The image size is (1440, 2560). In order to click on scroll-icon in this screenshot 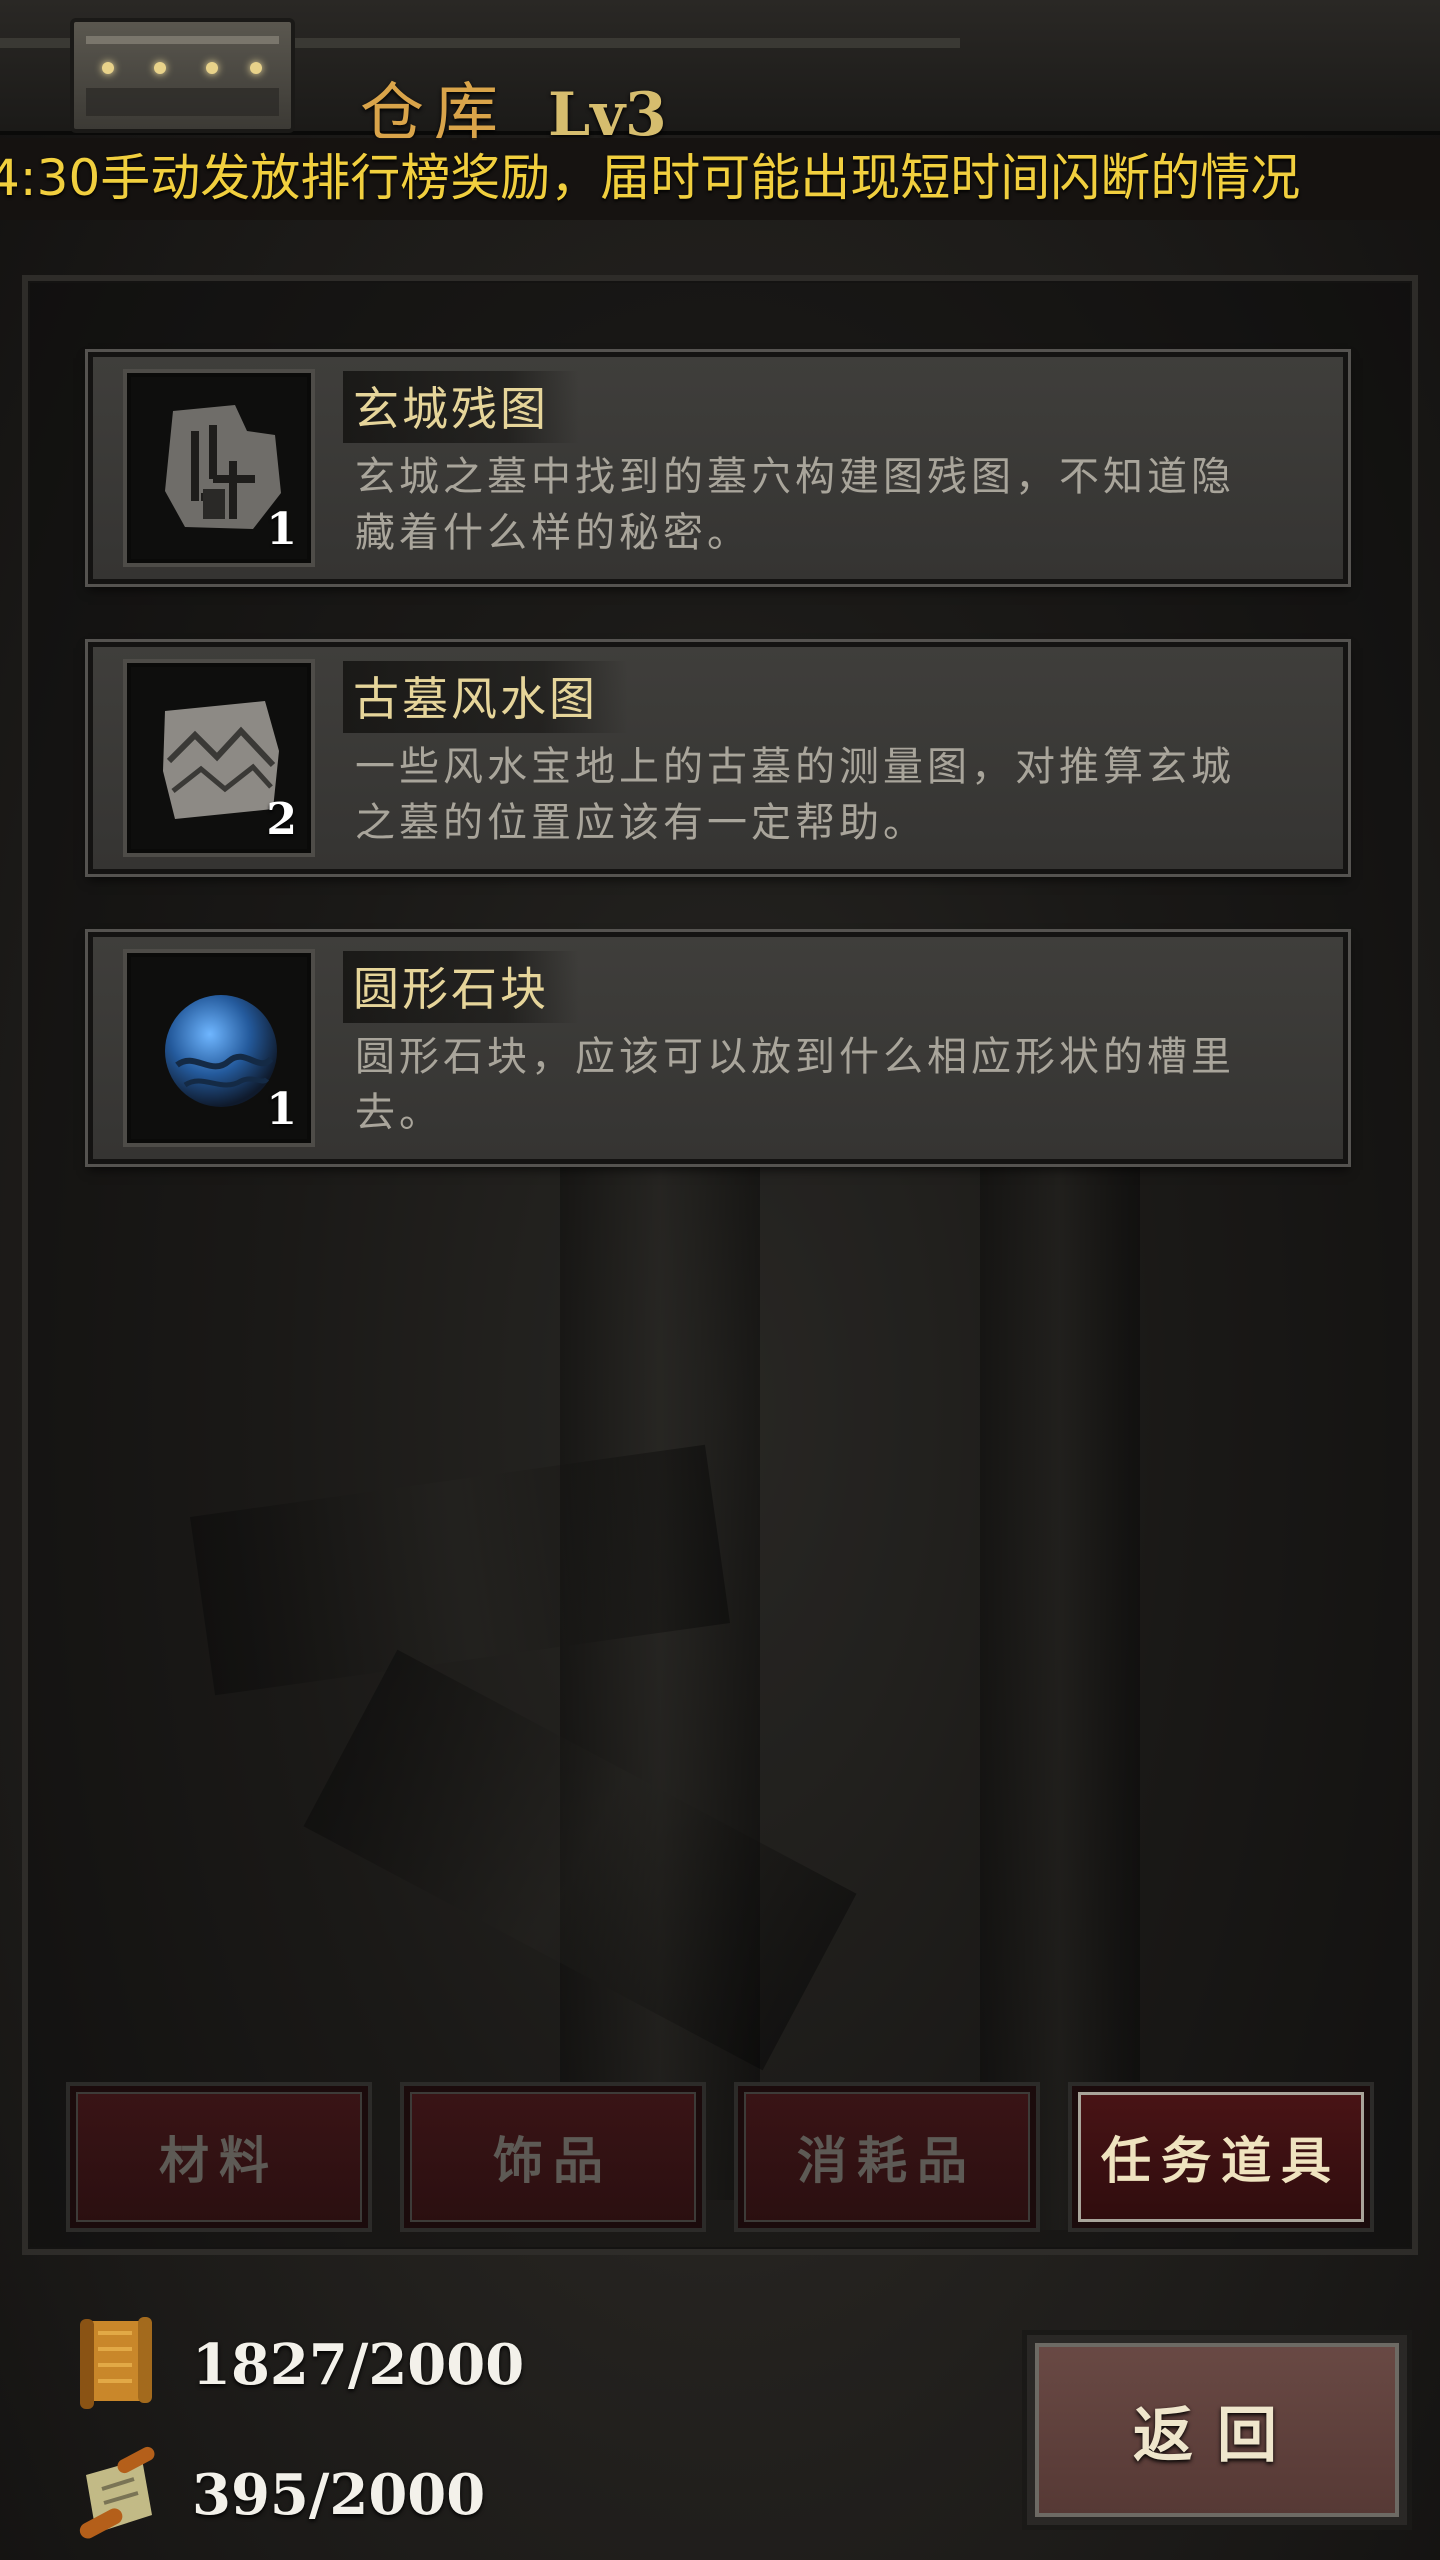, I will do `click(116, 2363)`.